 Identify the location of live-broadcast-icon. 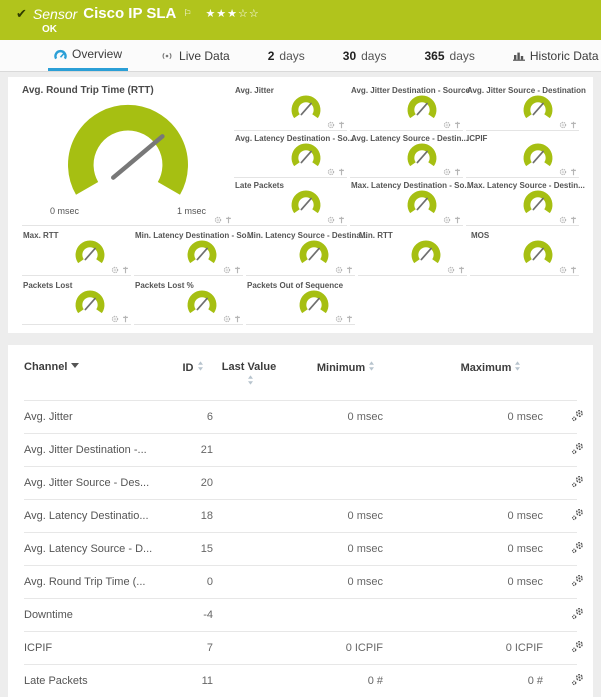
(167, 56).